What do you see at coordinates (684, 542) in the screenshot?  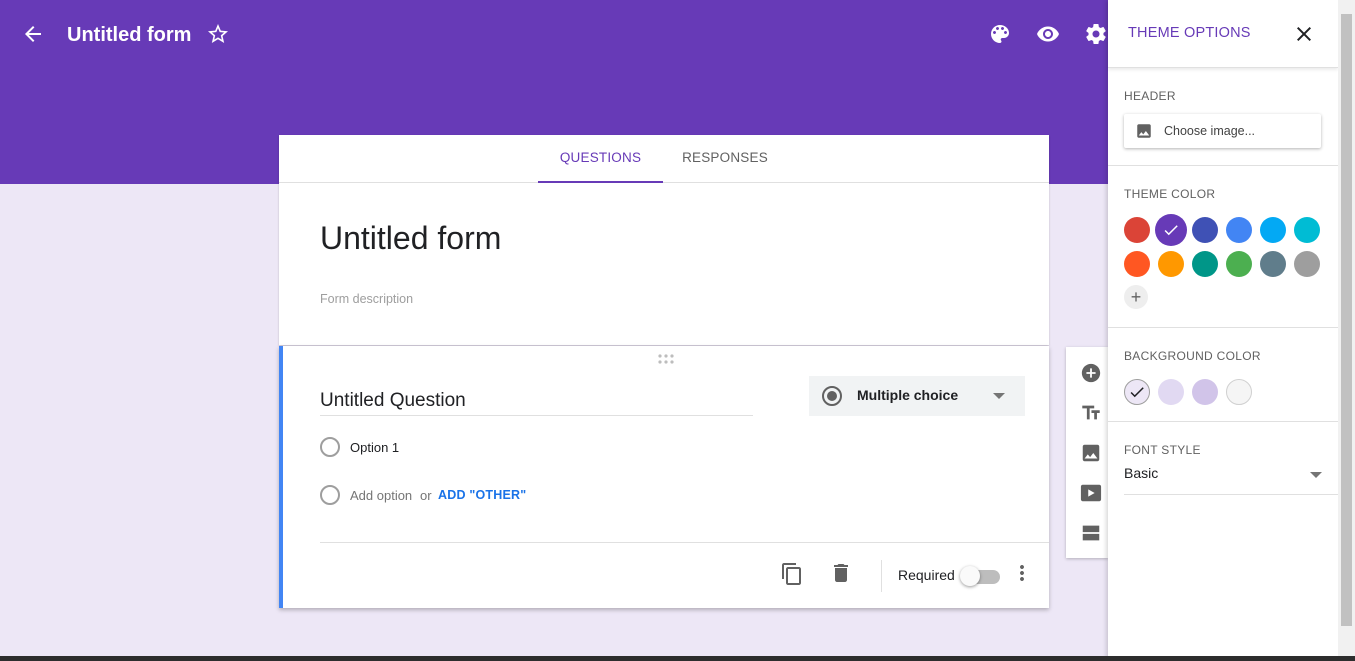 I see `question-divider` at bounding box center [684, 542].